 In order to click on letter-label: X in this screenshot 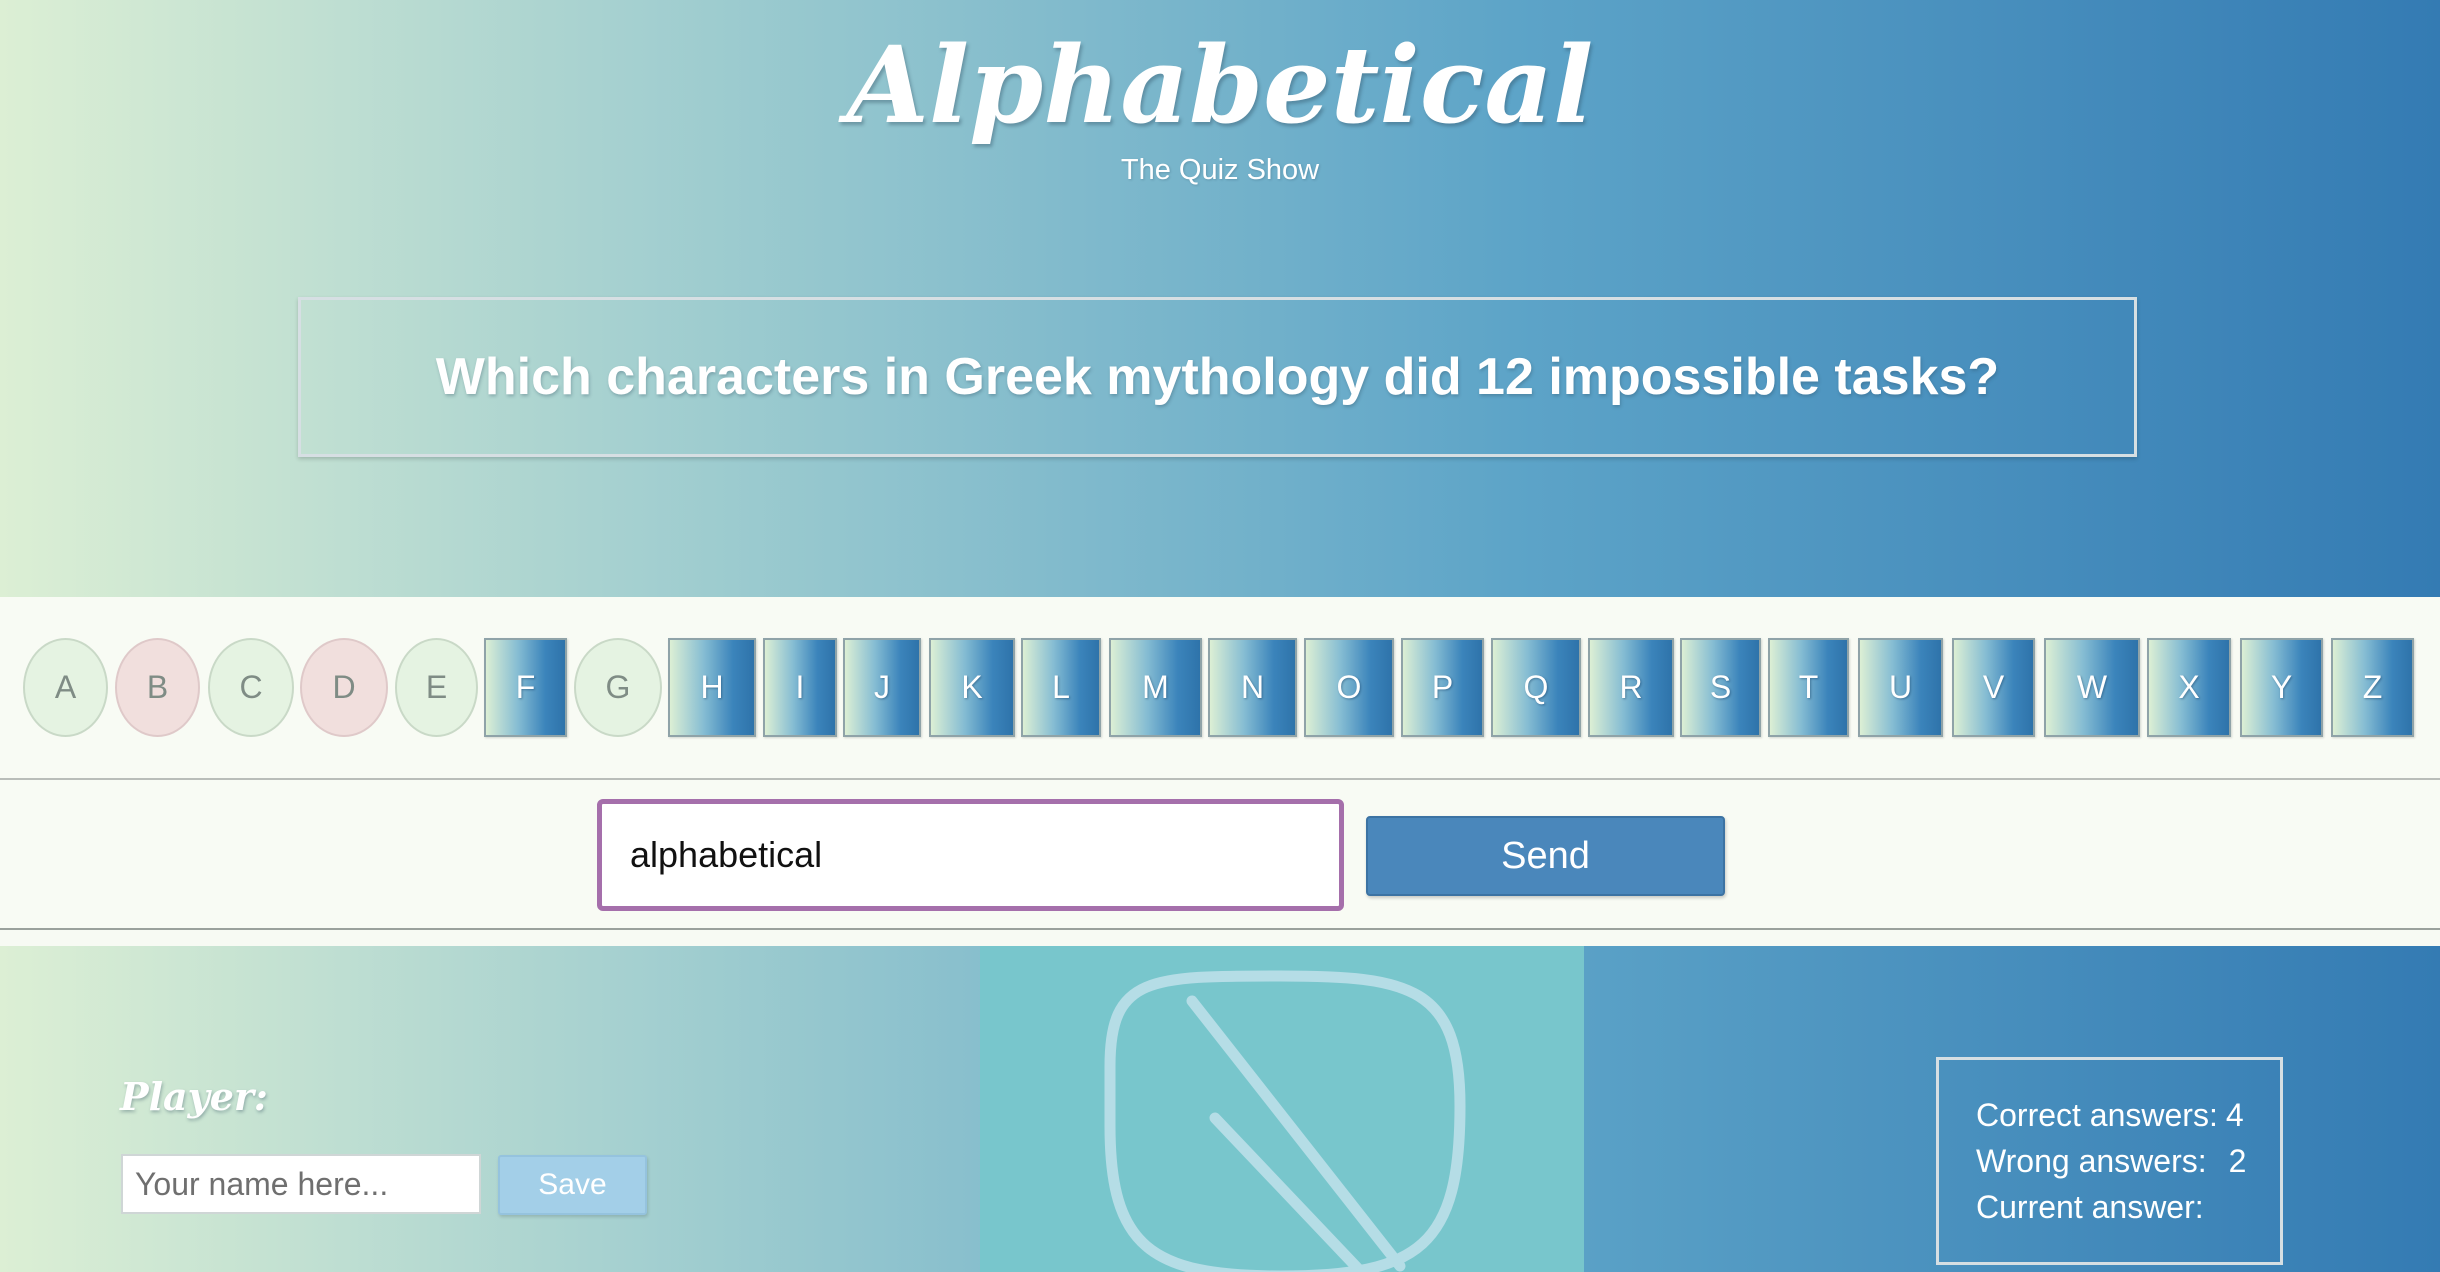, I will do `click(2189, 687)`.